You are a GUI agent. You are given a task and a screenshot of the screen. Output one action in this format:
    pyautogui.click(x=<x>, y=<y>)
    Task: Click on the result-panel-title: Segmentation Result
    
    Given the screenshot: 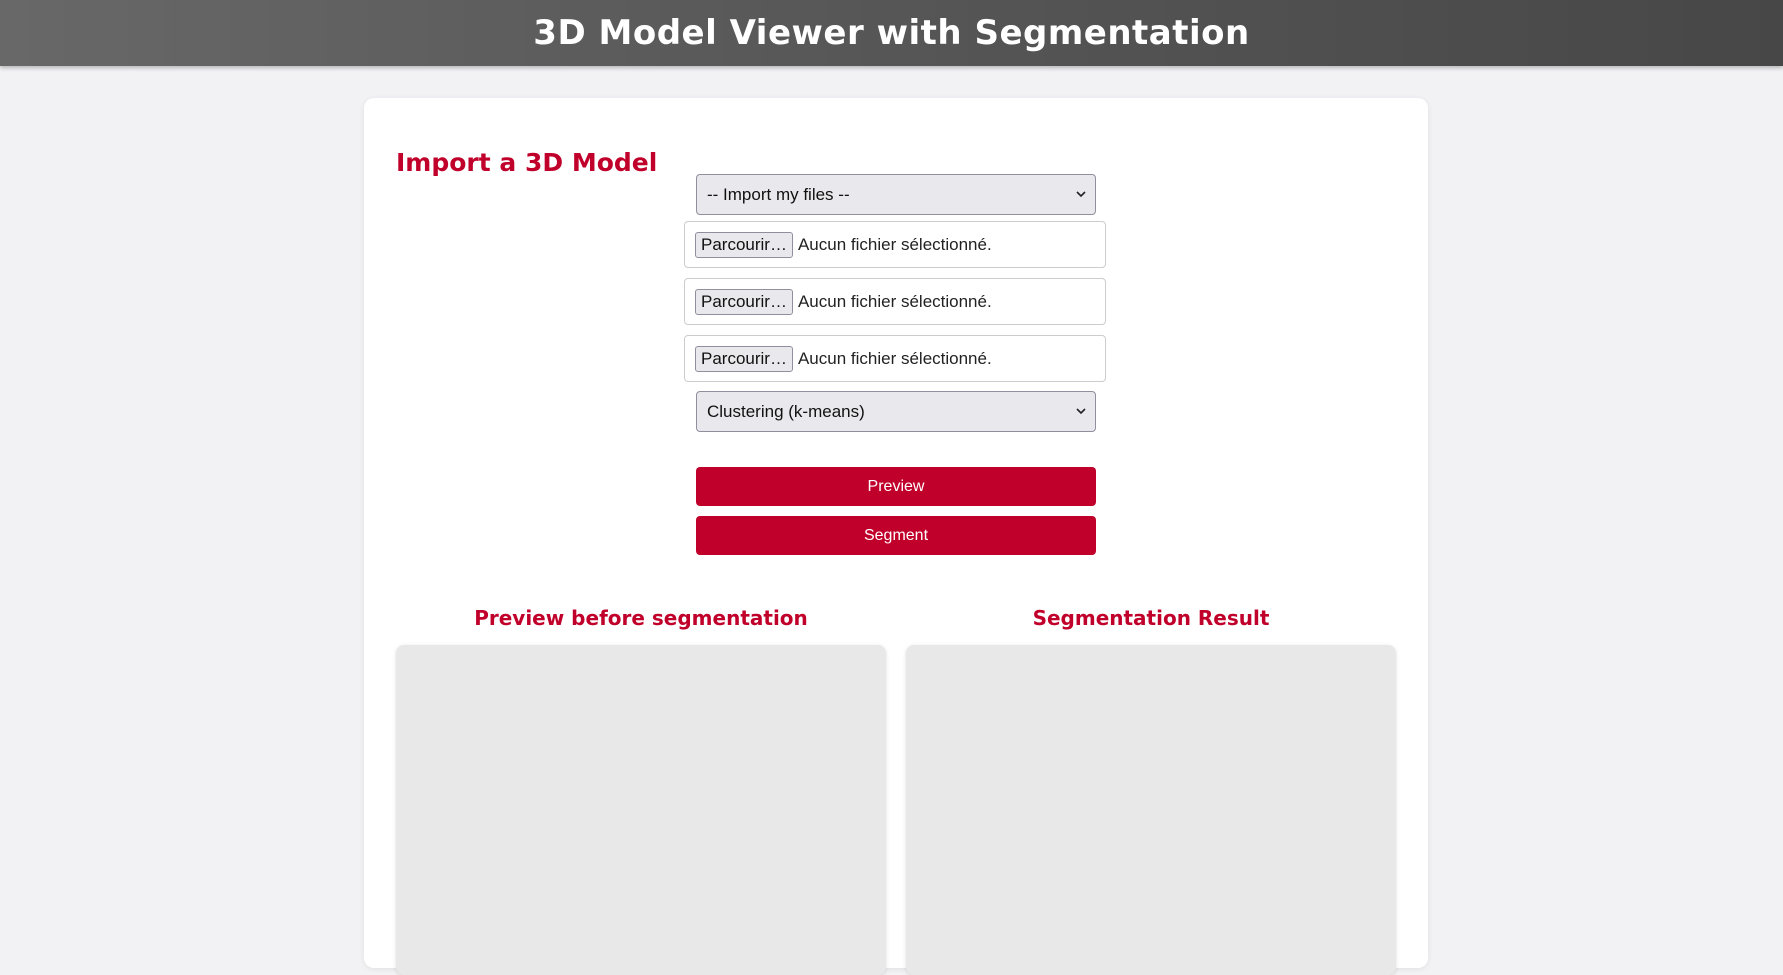 What is the action you would take?
    pyautogui.click(x=1151, y=618)
    